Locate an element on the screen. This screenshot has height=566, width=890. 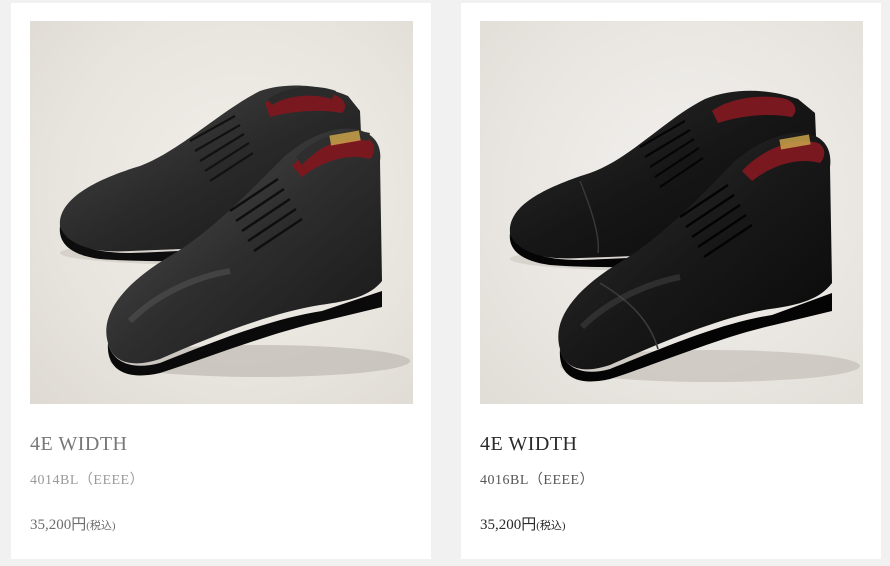
product-code: 4014BL（EEEE） is located at coordinates (87, 480).